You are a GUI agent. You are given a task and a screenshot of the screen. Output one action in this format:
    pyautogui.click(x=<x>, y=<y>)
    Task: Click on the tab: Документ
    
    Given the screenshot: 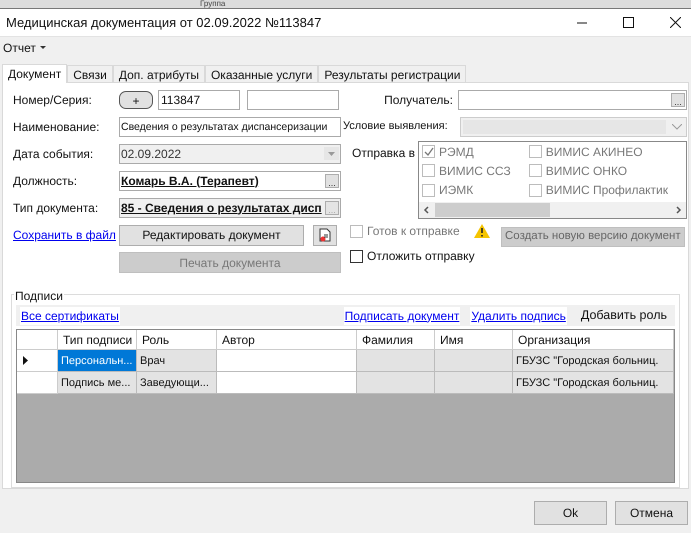 What is the action you would take?
    pyautogui.click(x=35, y=73)
    